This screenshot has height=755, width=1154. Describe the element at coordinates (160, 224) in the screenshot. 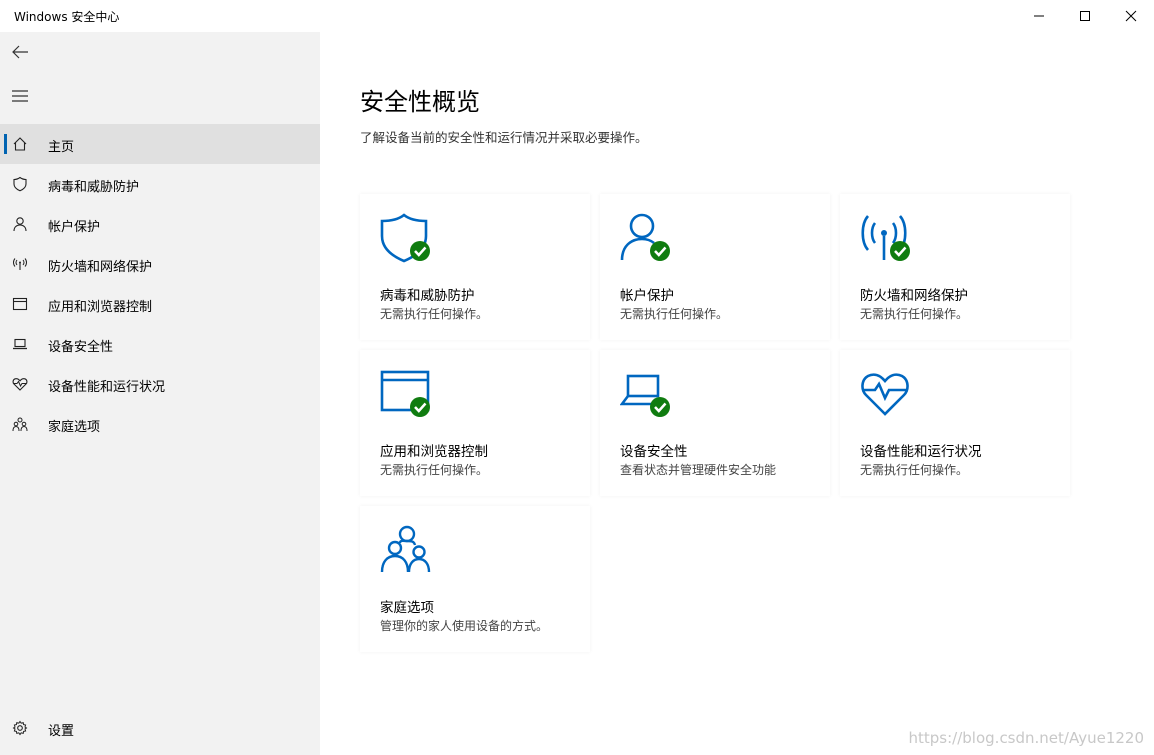

I see `sidebar-item-account-protection: 帐户保护` at that location.